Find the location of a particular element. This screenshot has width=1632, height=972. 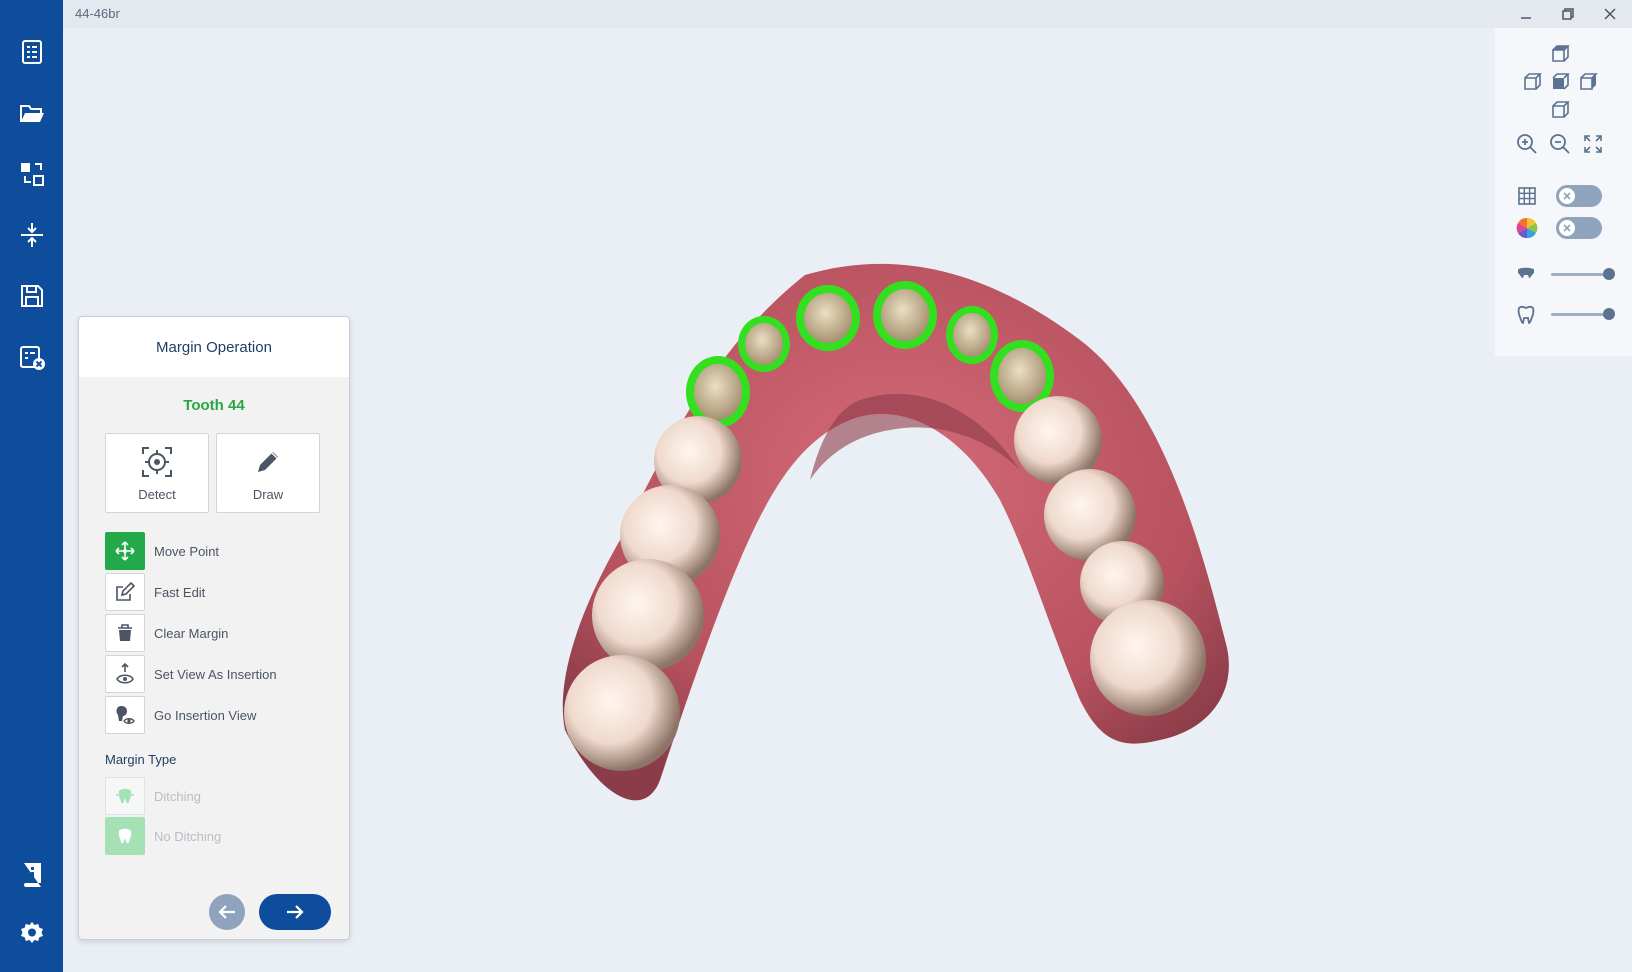

move-point-icon is located at coordinates (125, 551).